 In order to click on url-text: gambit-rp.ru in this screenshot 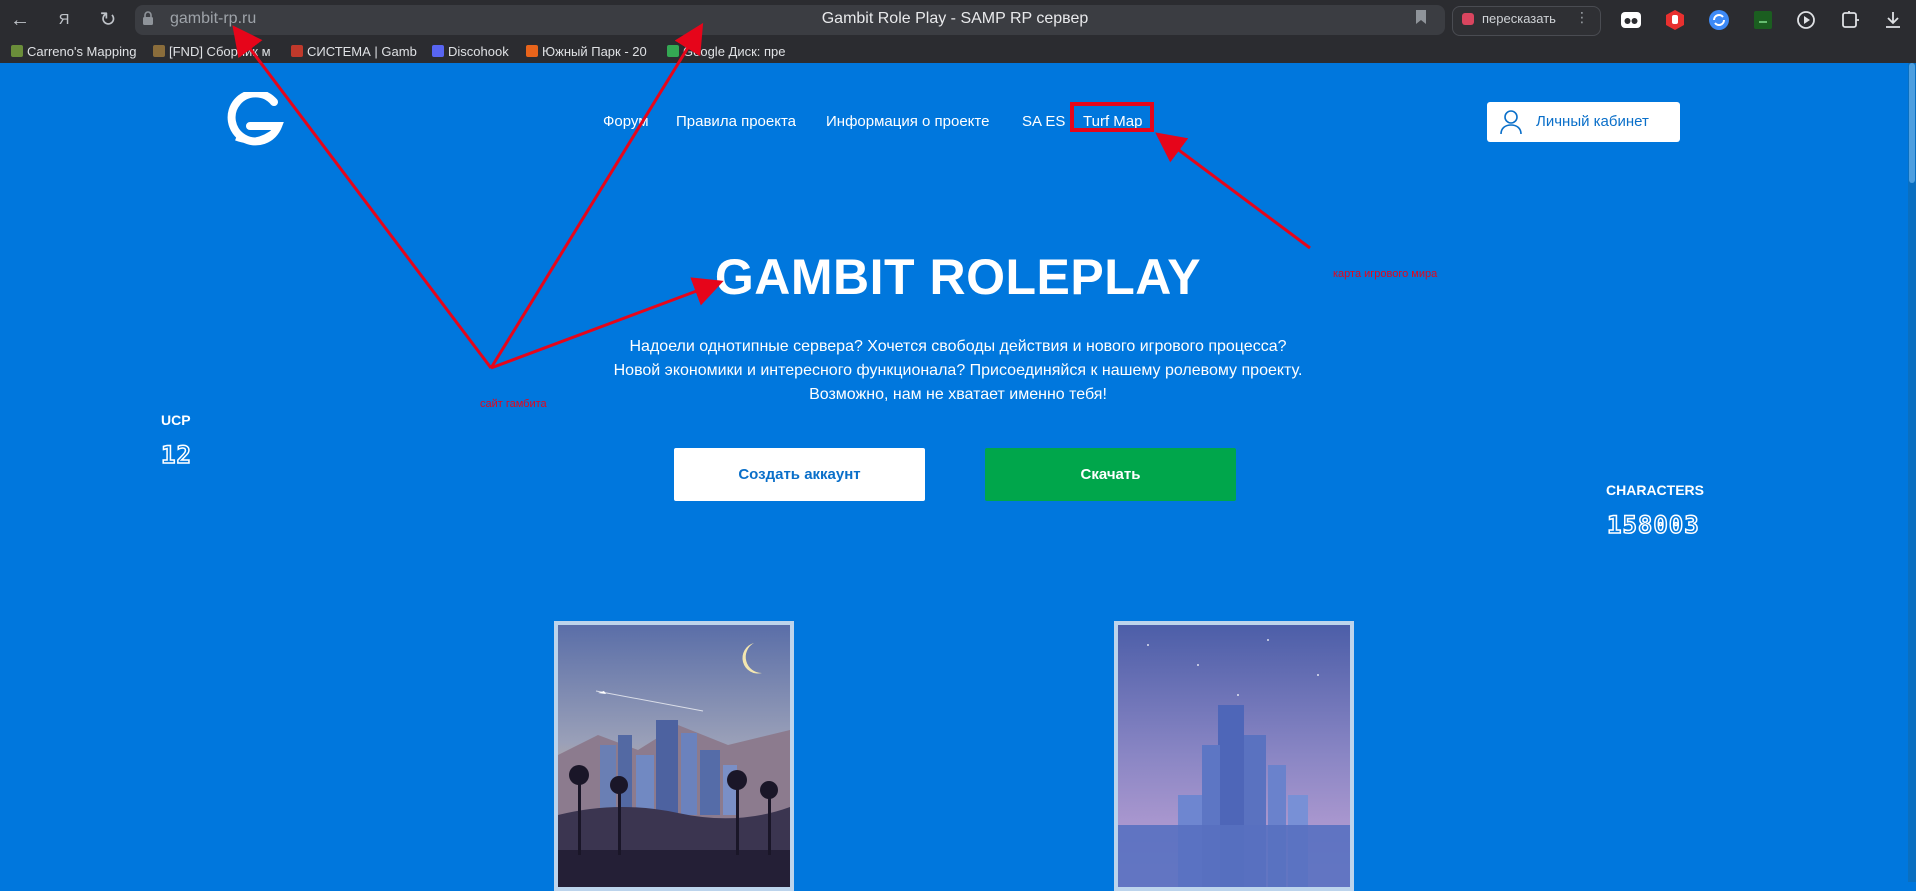, I will do `click(213, 19)`.